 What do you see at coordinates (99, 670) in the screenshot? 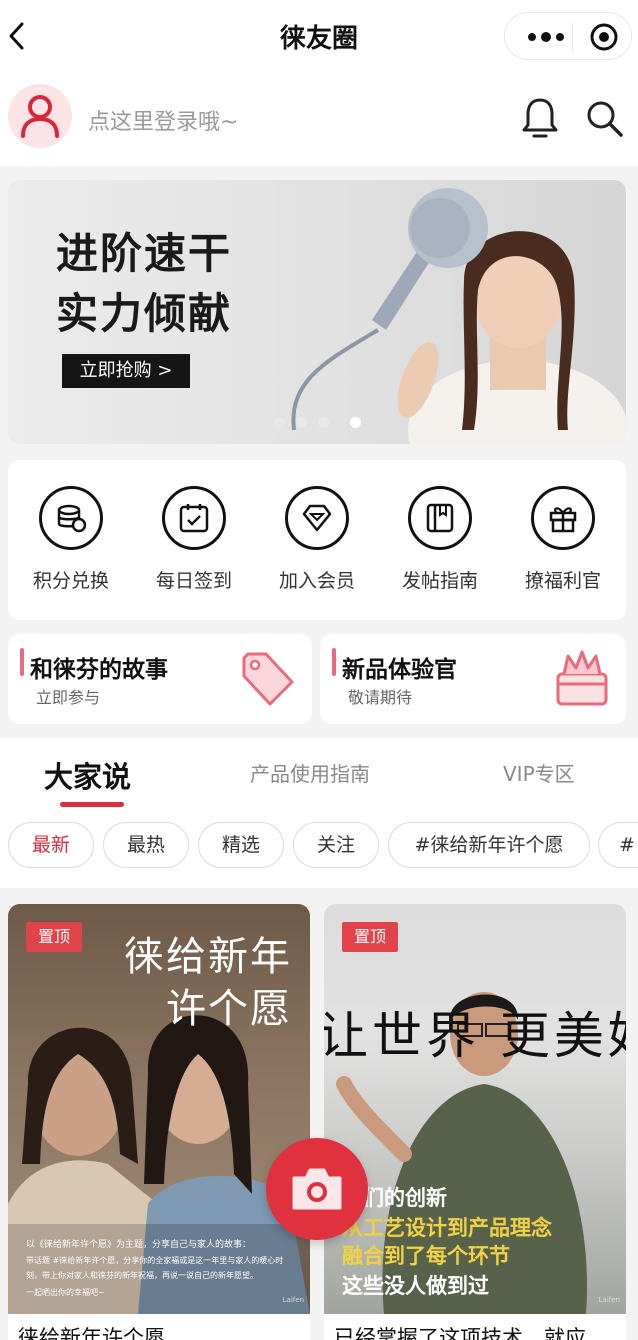
I see `story-card-title: 和徕芬的故事` at bounding box center [99, 670].